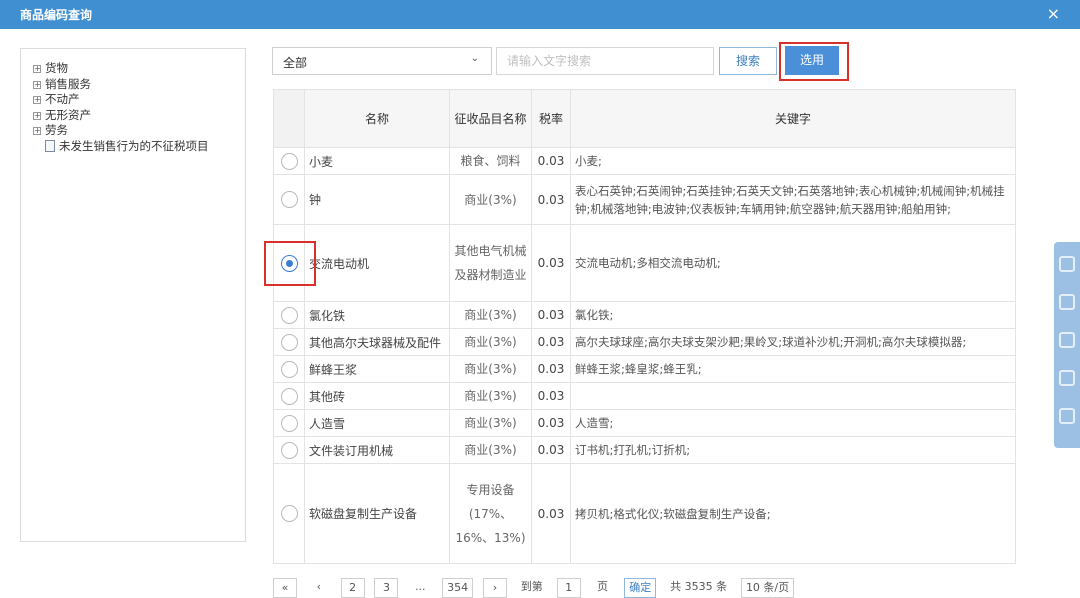  I want to click on table-row: 人造雪 商业(3%) 0.03 人造雪;, so click(644, 423).